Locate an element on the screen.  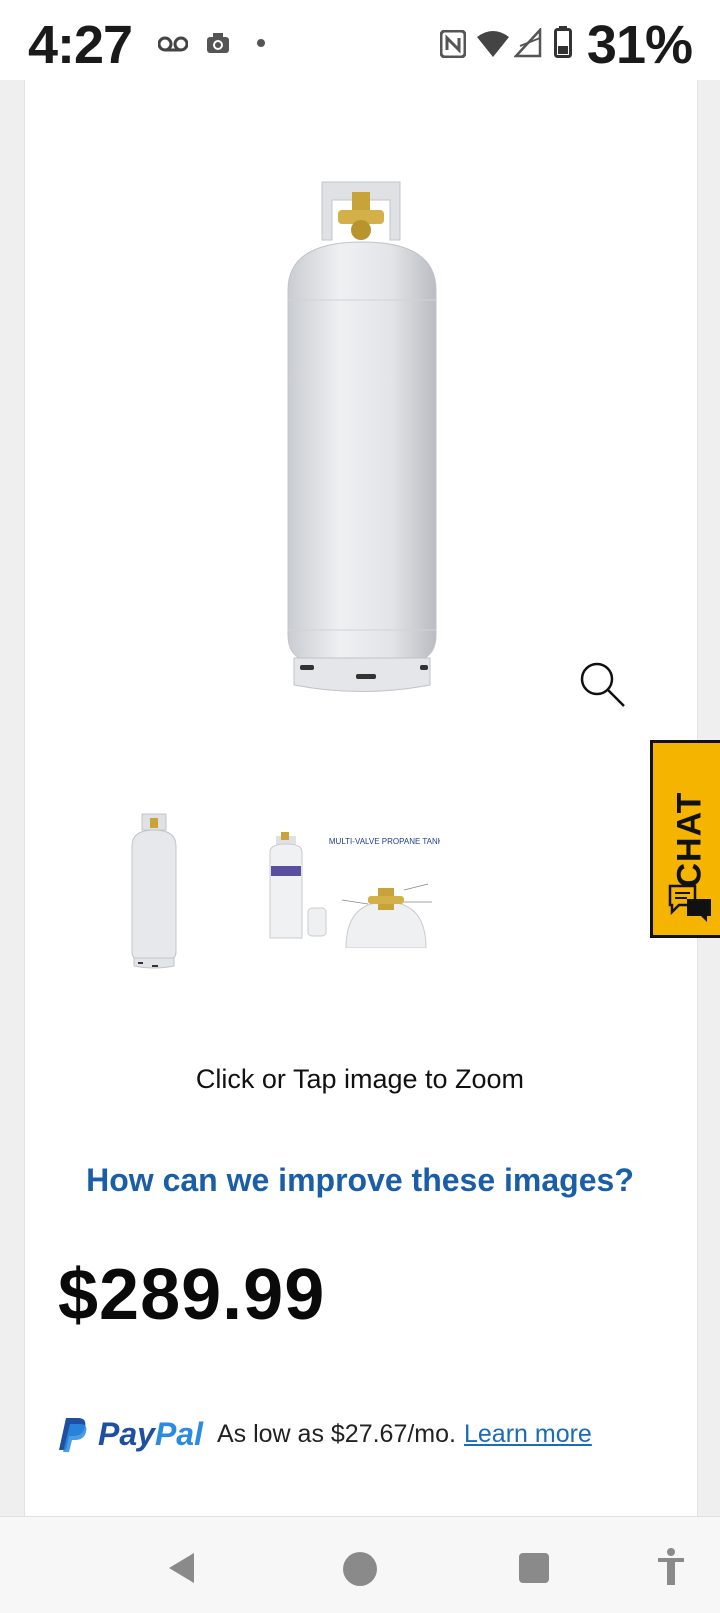
voicemail-icon is located at coordinates (173, 44).